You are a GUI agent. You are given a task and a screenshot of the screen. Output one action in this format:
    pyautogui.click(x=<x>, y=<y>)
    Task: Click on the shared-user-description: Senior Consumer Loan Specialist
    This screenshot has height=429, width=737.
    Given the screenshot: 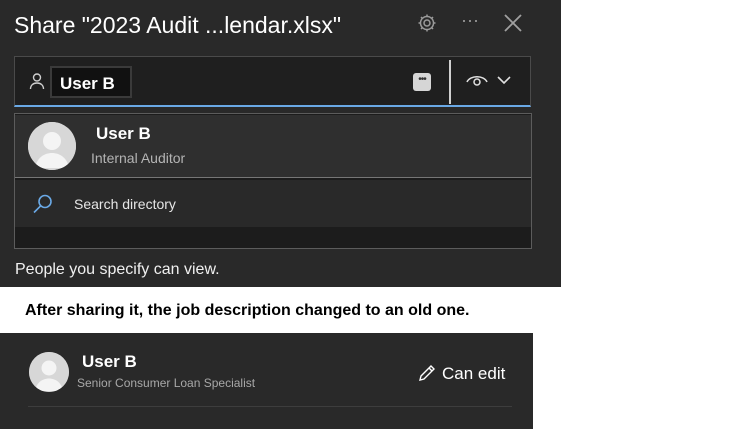 What is the action you would take?
    pyautogui.click(x=166, y=383)
    